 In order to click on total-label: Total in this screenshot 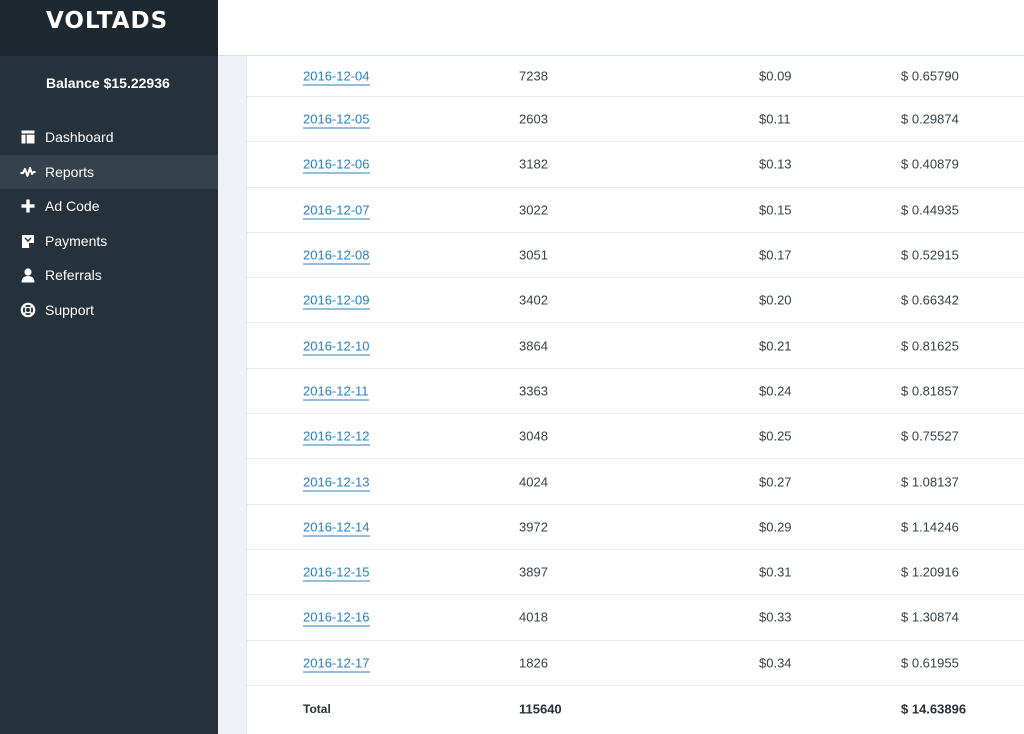, I will do `click(317, 709)`.